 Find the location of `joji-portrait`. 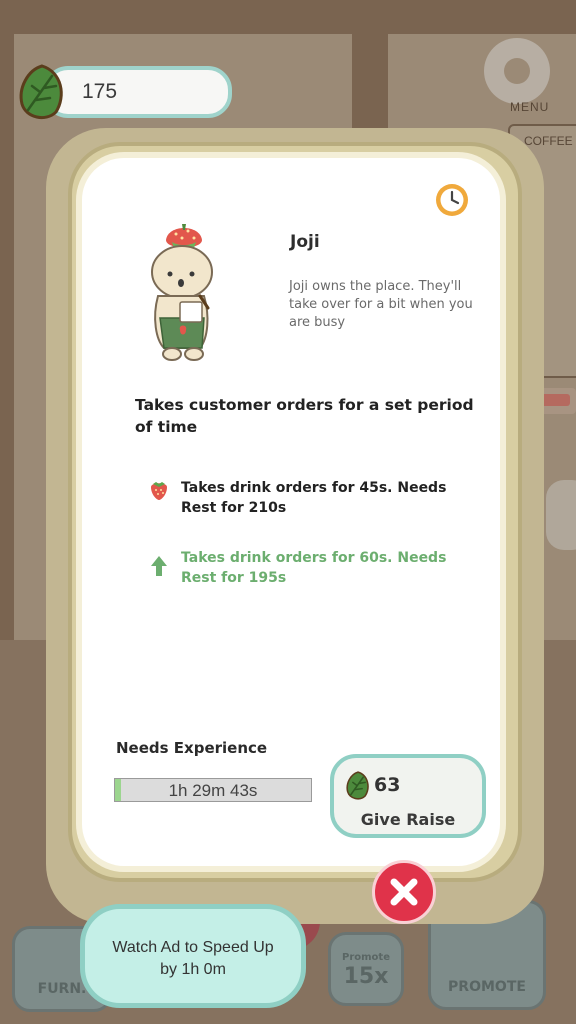

joji-portrait is located at coordinates (182, 292).